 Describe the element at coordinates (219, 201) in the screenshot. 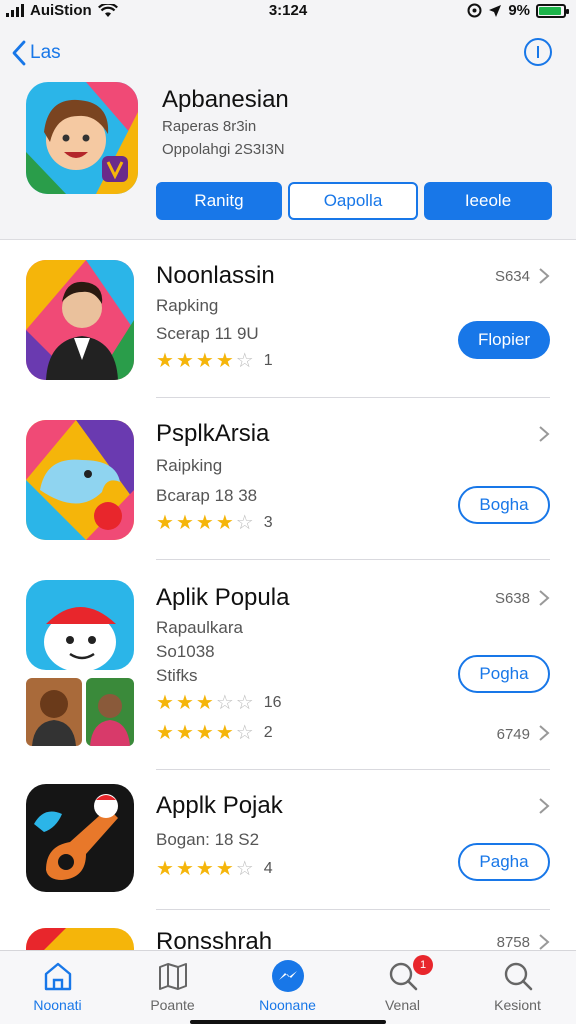

I see `segment-ranking: Ranitg` at that location.